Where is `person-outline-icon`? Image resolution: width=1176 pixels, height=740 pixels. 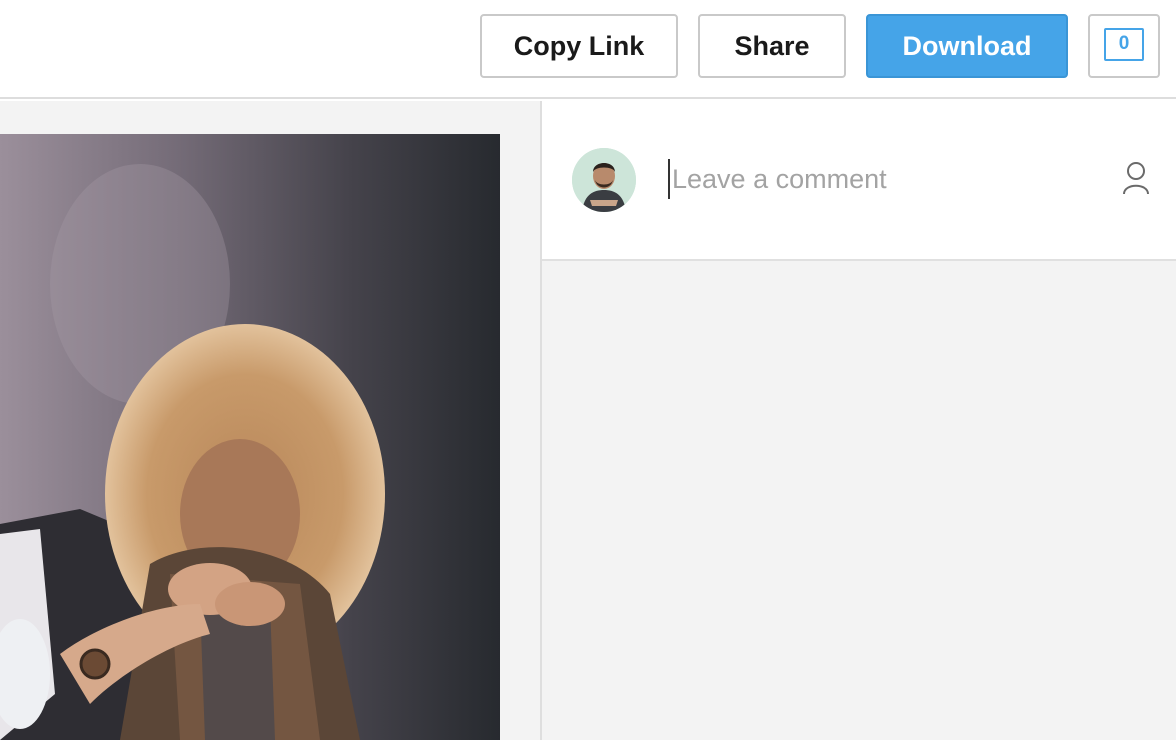
person-outline-icon is located at coordinates (1136, 178).